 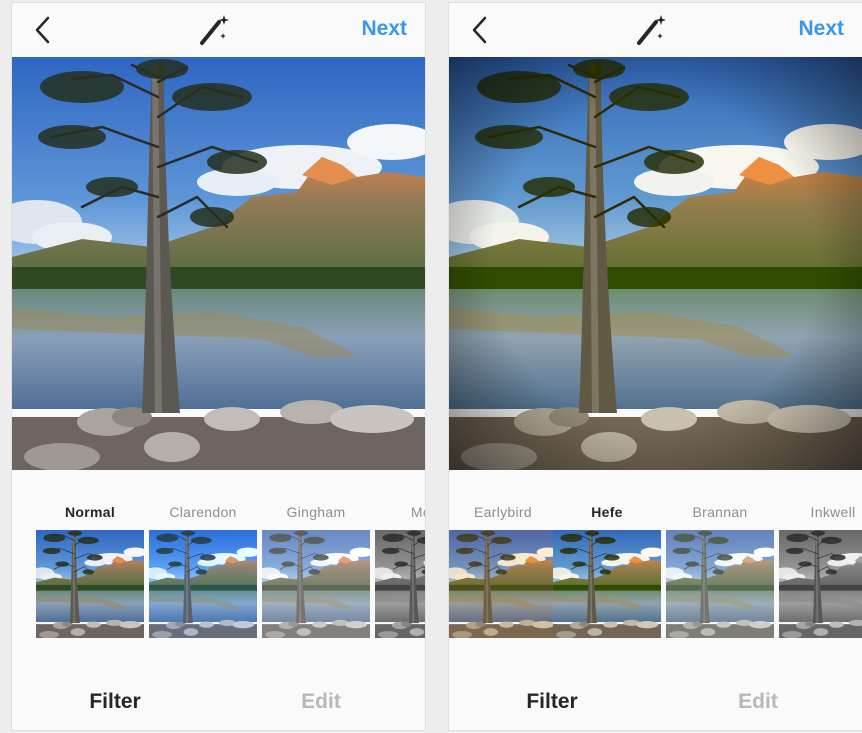 What do you see at coordinates (417, 512) in the screenshot?
I see `filter-label: Moon` at bounding box center [417, 512].